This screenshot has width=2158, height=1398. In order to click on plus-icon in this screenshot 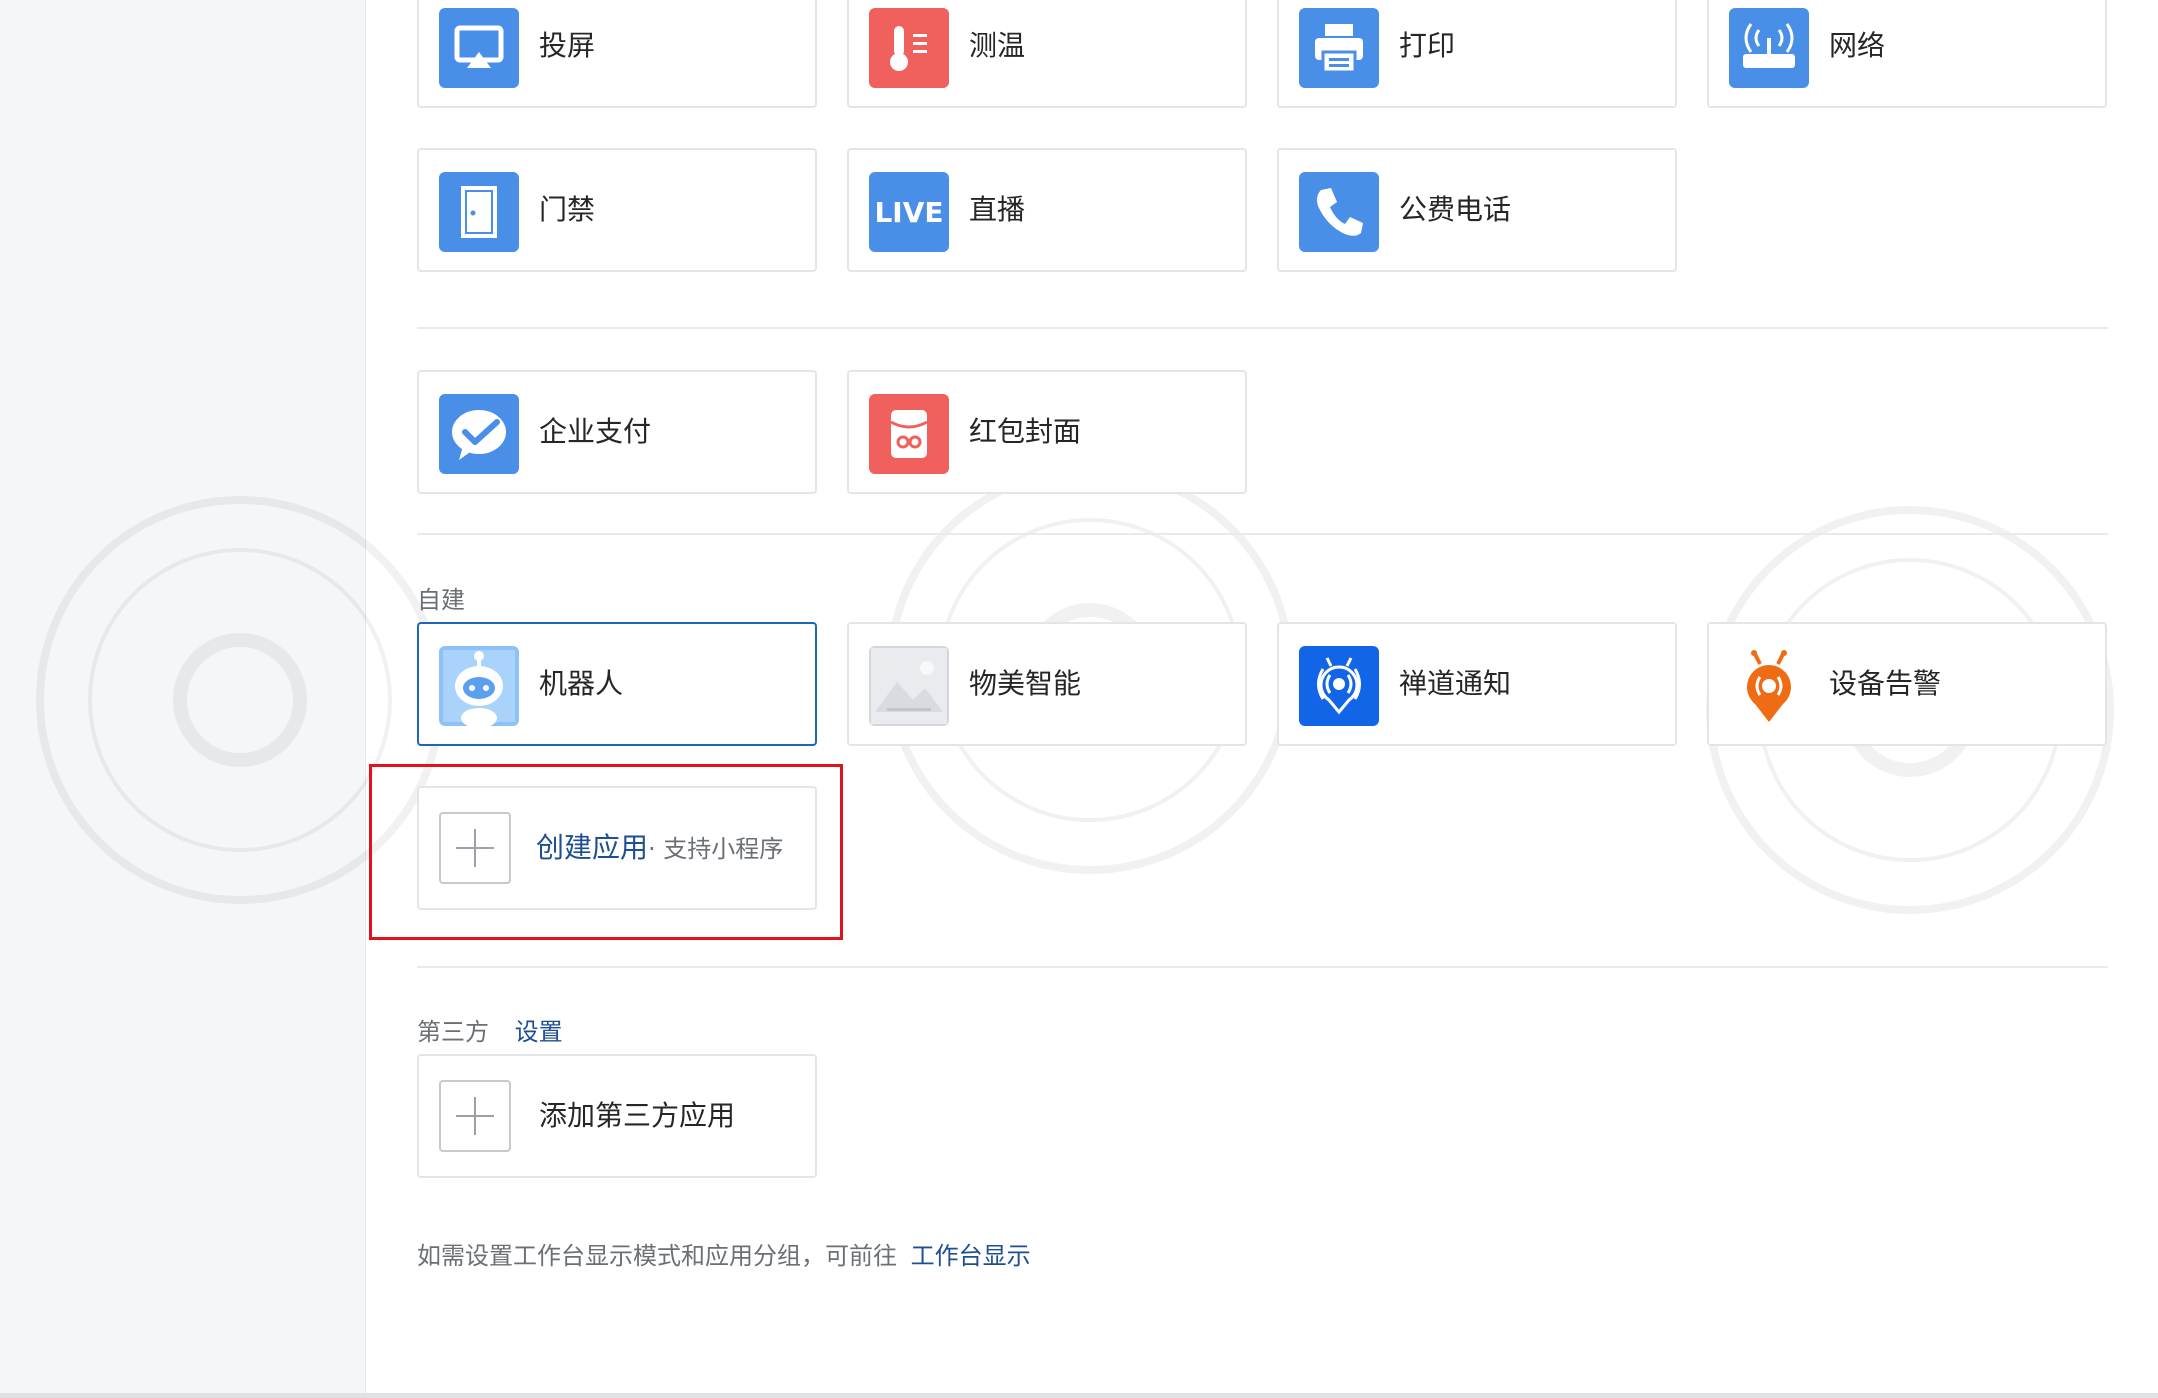, I will do `click(475, 1116)`.